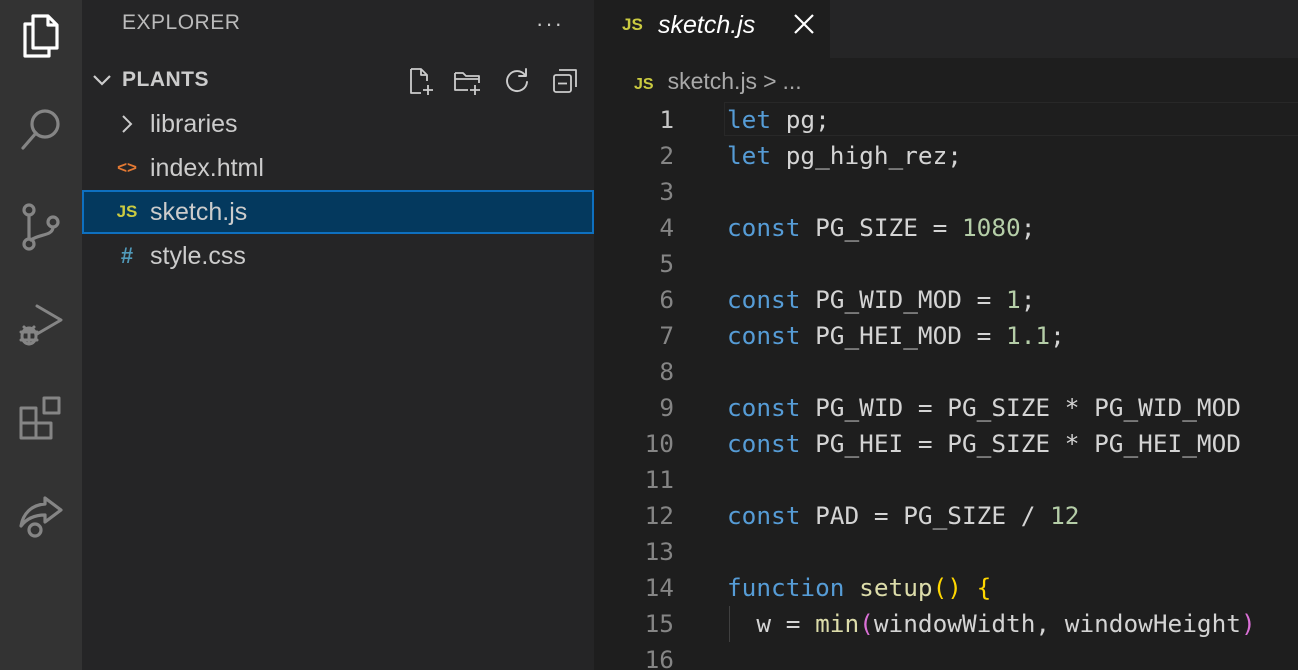  What do you see at coordinates (41, 130) in the screenshot?
I see `search-icon` at bounding box center [41, 130].